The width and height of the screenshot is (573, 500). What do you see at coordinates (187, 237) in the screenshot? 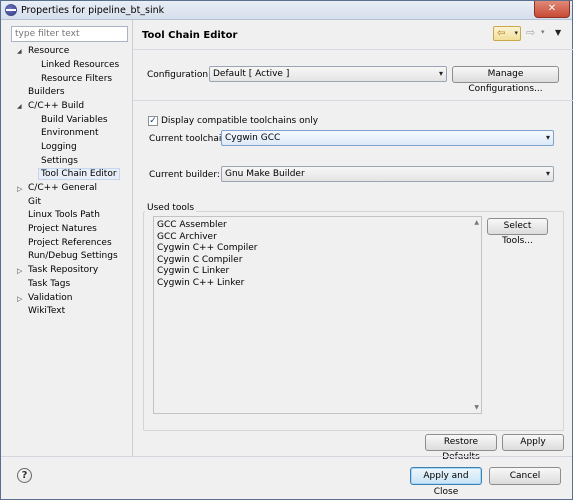
I see `list-item: GCC Archiver` at bounding box center [187, 237].